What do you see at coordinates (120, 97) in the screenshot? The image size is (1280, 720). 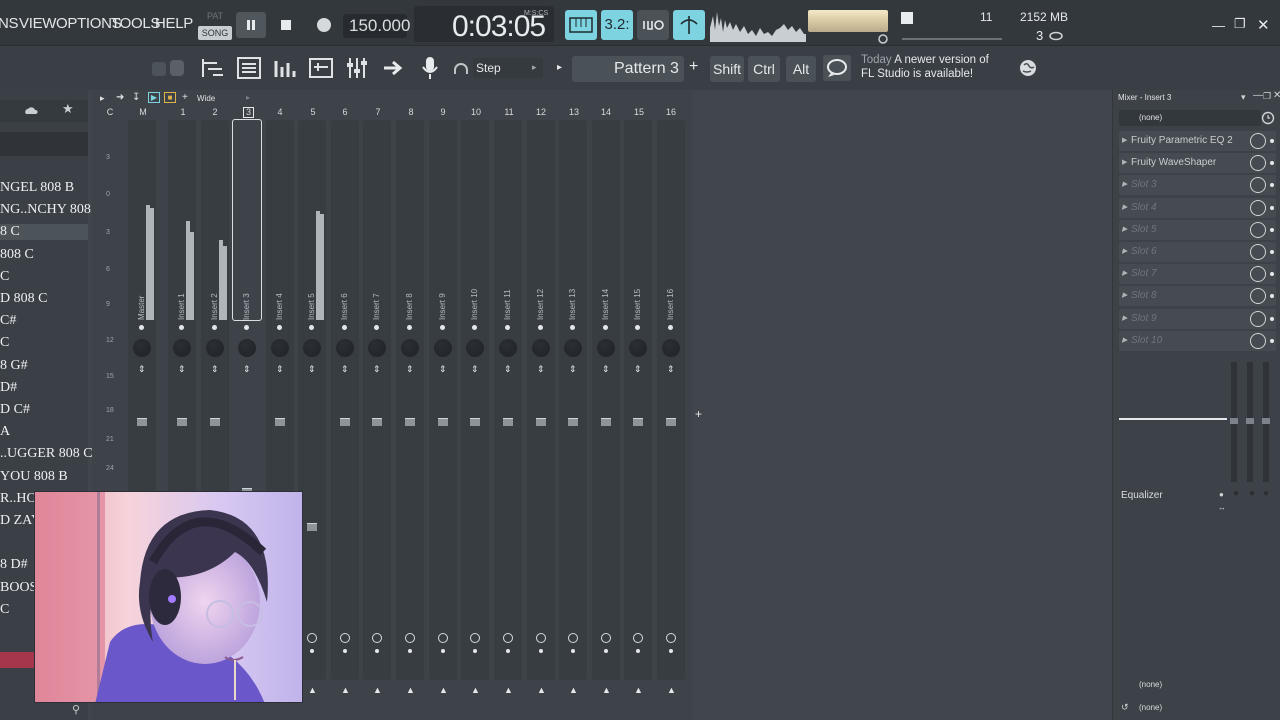 I see `mixer-tool-1-icon: ➜` at bounding box center [120, 97].